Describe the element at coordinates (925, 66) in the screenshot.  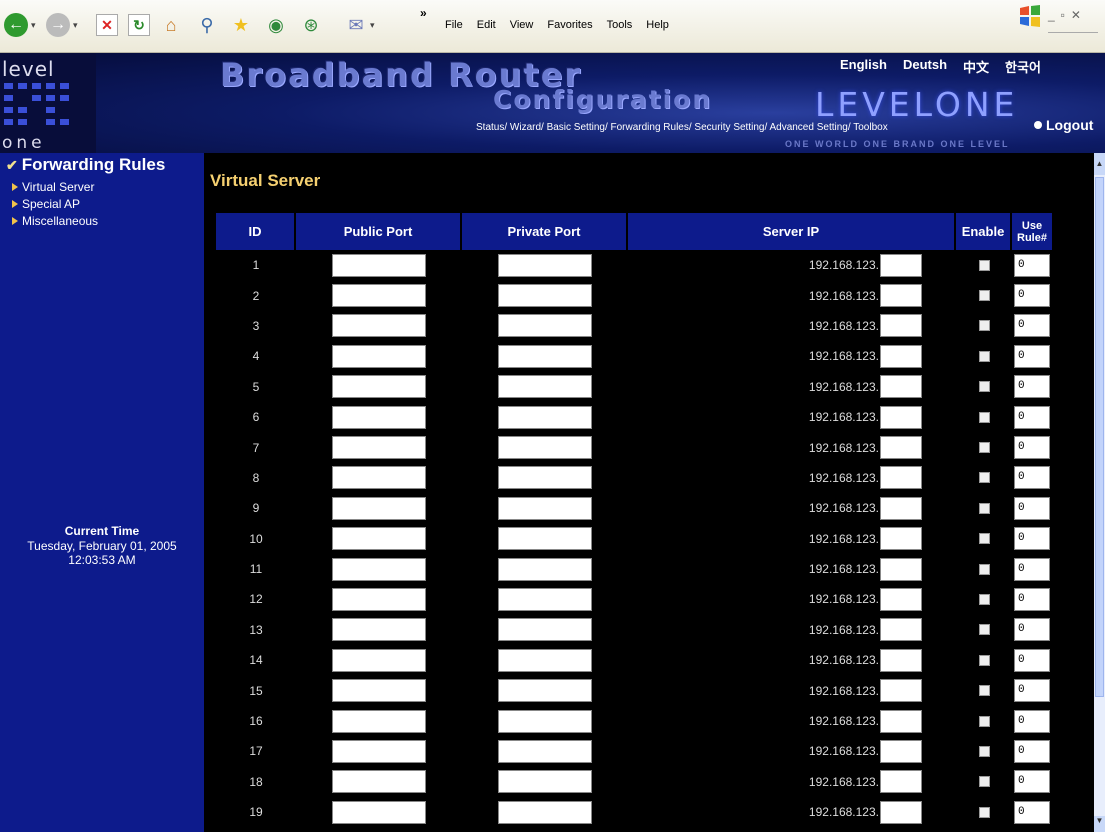
I see `lang-deutsh: Deutsh` at that location.